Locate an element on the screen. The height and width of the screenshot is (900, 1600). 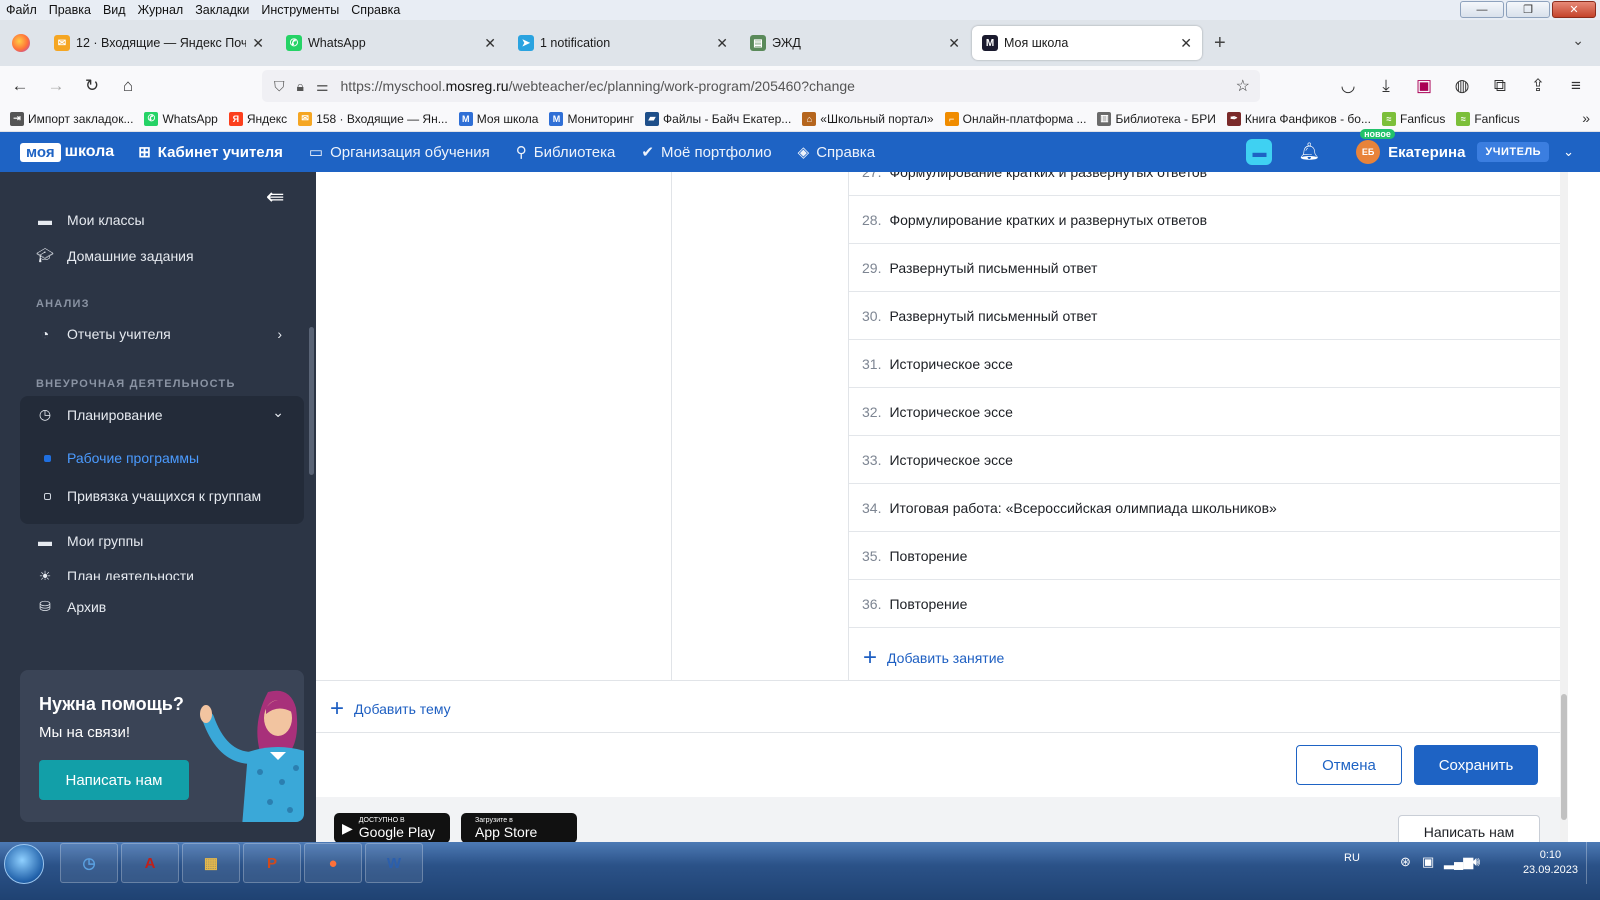
signal-tray-icon: ▂▄▆ is located at coordinates (1458, 862).